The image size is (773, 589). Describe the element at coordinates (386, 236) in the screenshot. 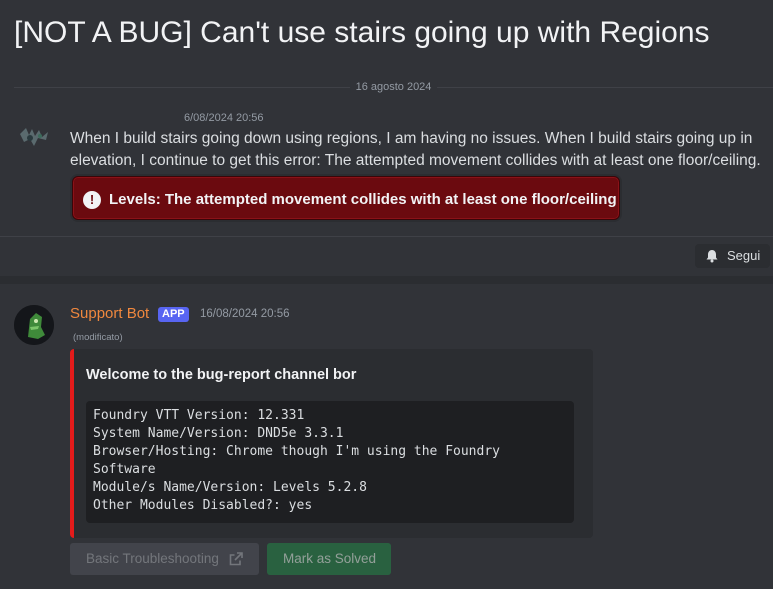

I see `separator` at that location.